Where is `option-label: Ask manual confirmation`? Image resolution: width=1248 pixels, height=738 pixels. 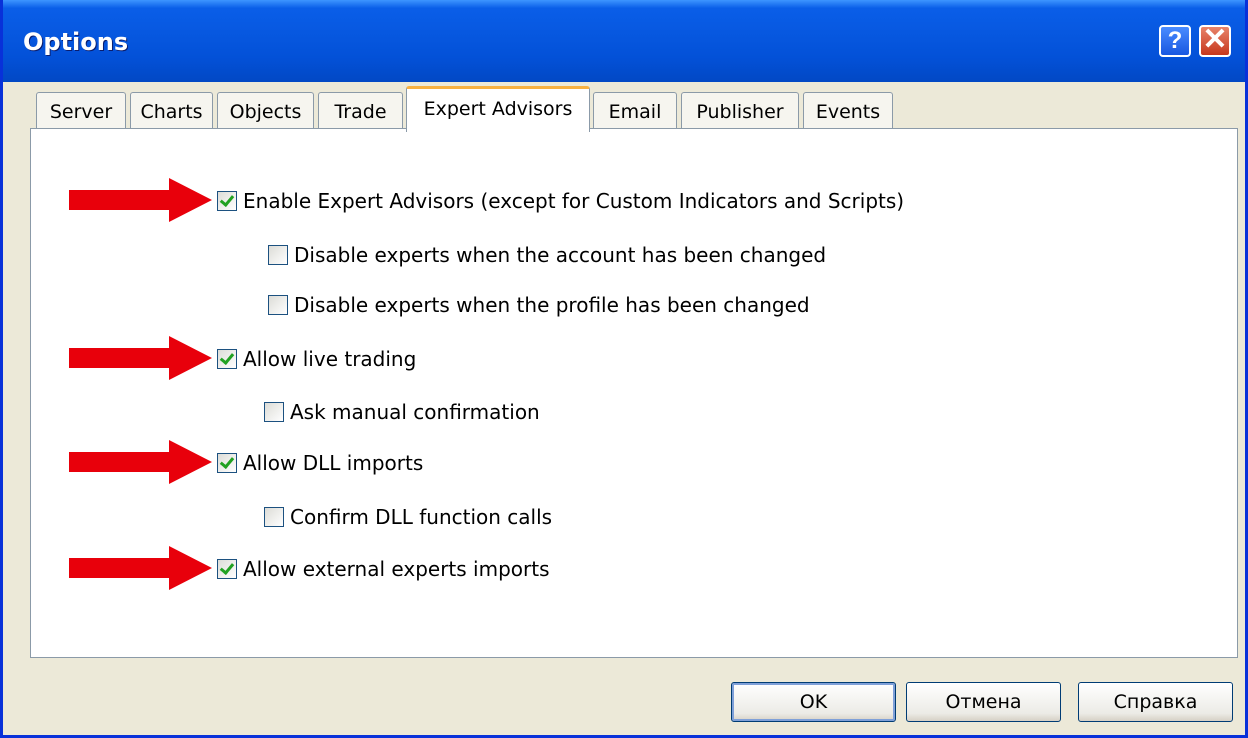
option-label: Ask manual confirmation is located at coordinates (415, 412).